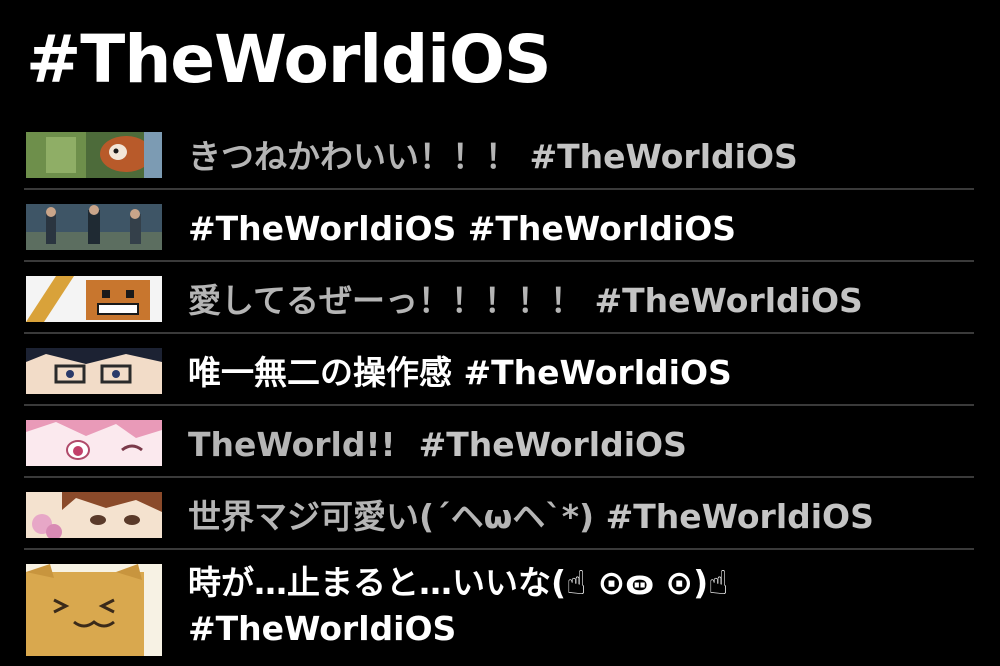  I want to click on list-item: TheWorld!! #TheWorldiOS, so click(500, 445).